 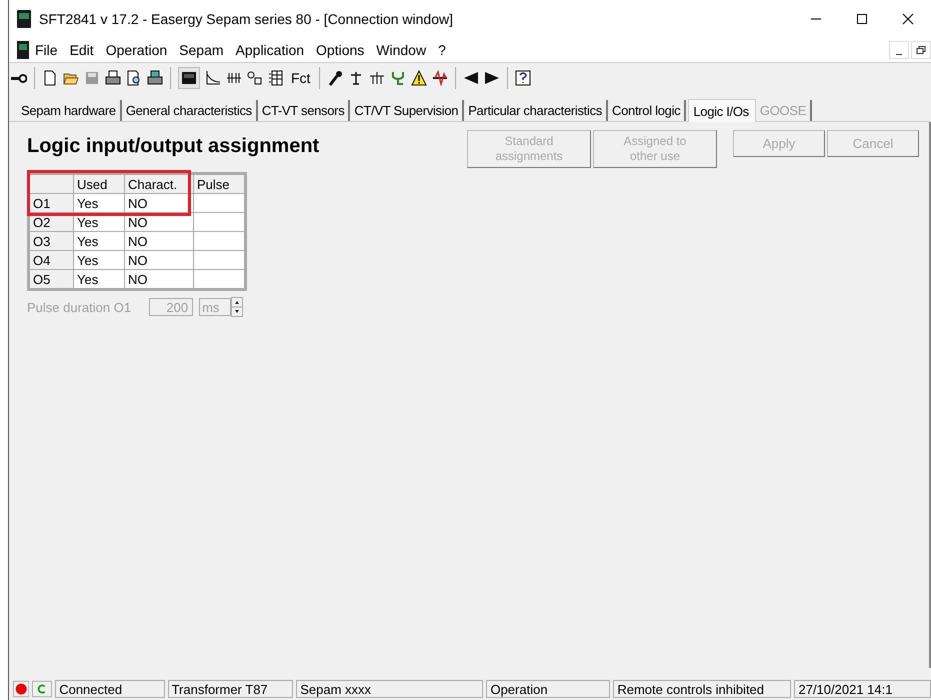 I want to click on restore-button, so click(x=921, y=50).